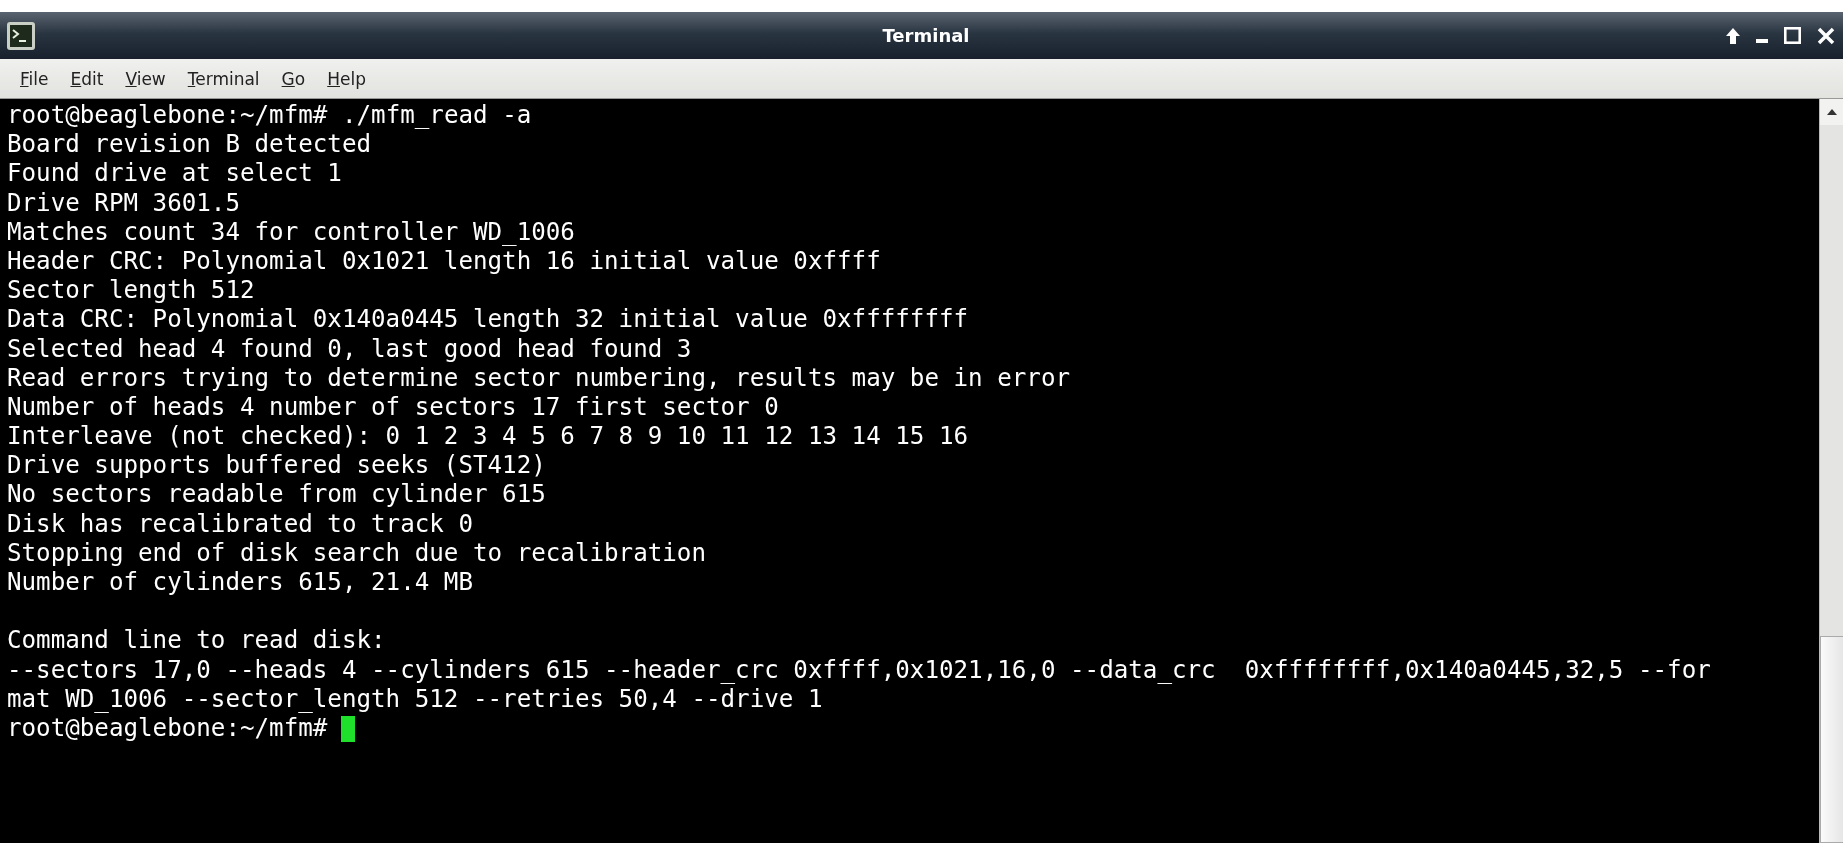  What do you see at coordinates (349, 349) in the screenshot?
I see `output-line: Selected head 4 found 0, last good head found 3` at bounding box center [349, 349].